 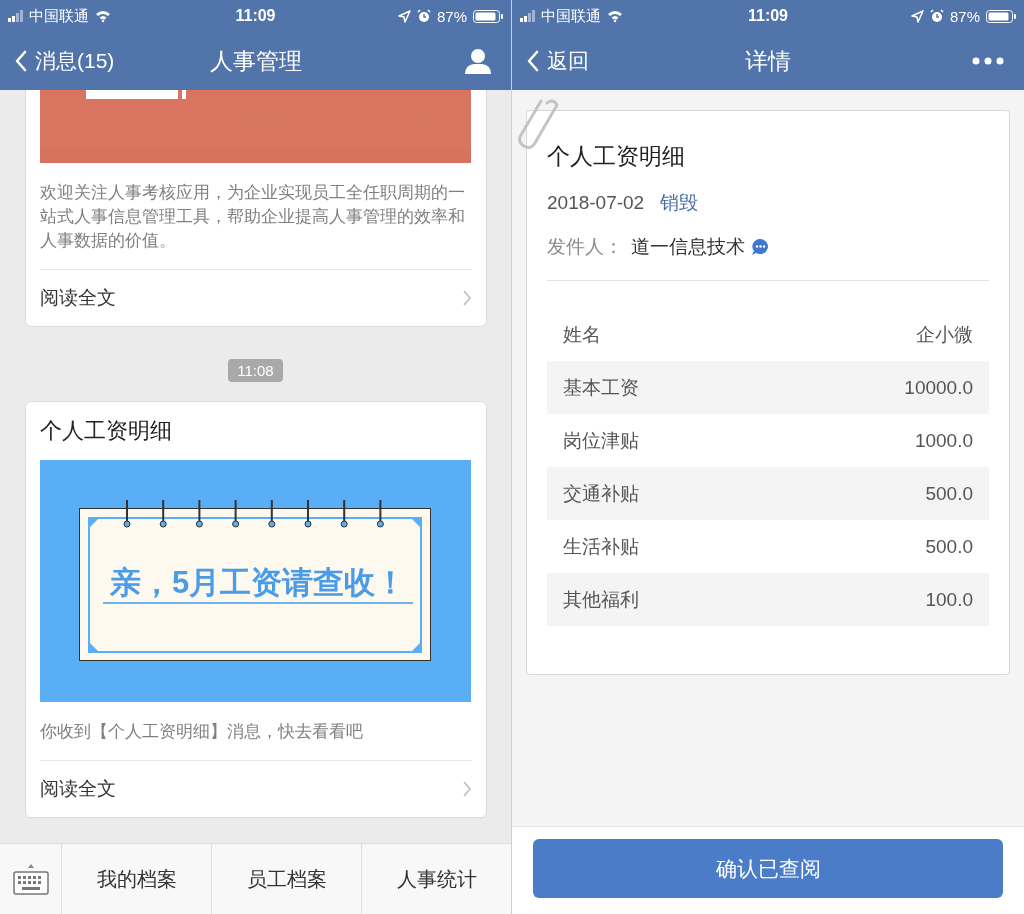 I want to click on table-cell-text: 生活补贴, so click(x=601, y=546).